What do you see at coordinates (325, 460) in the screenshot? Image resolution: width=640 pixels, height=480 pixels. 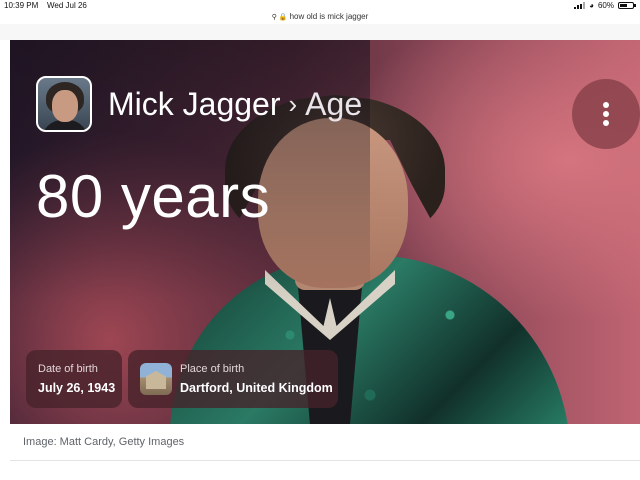 I see `divider` at bounding box center [325, 460].